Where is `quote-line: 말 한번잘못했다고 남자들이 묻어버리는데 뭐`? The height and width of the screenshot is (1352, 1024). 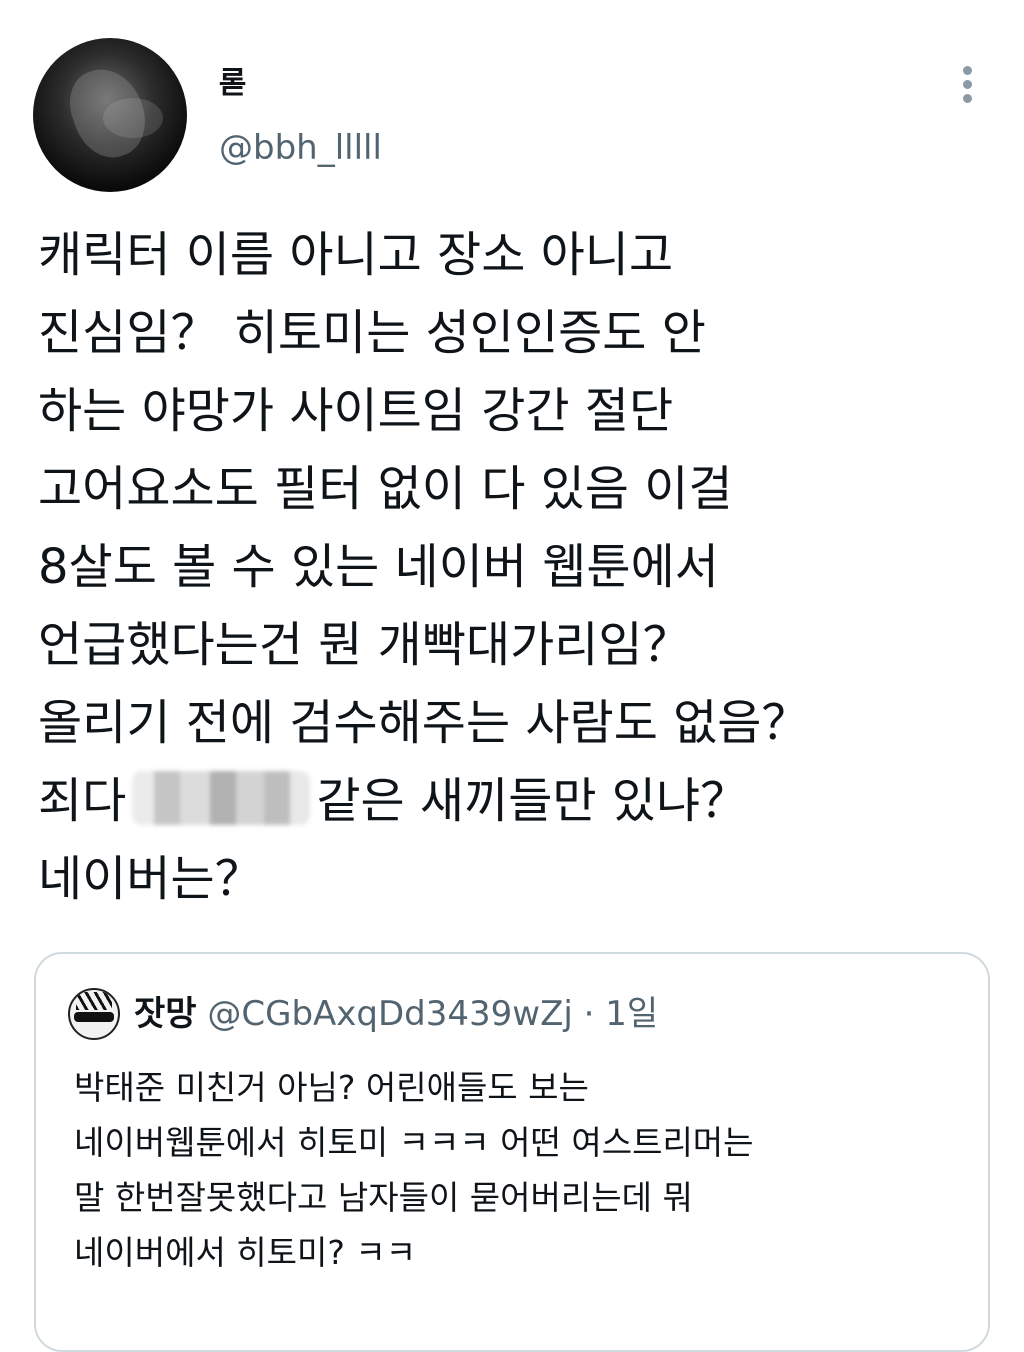
quote-line: 말 한번잘못했다고 남자들이 묻어버리는데 뭐 is located at coordinates (383, 1197).